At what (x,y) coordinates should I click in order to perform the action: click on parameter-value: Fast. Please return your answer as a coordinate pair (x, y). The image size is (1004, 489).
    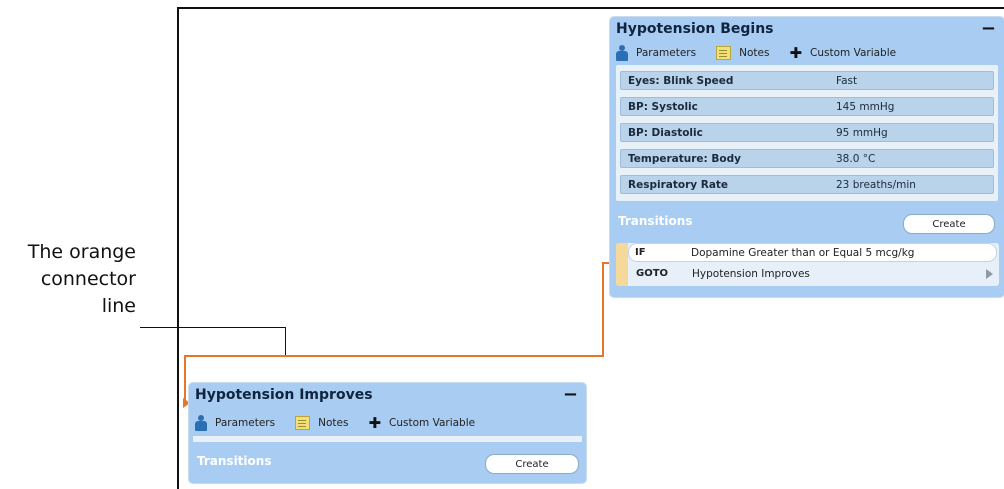
    Looking at the image, I should click on (846, 81).